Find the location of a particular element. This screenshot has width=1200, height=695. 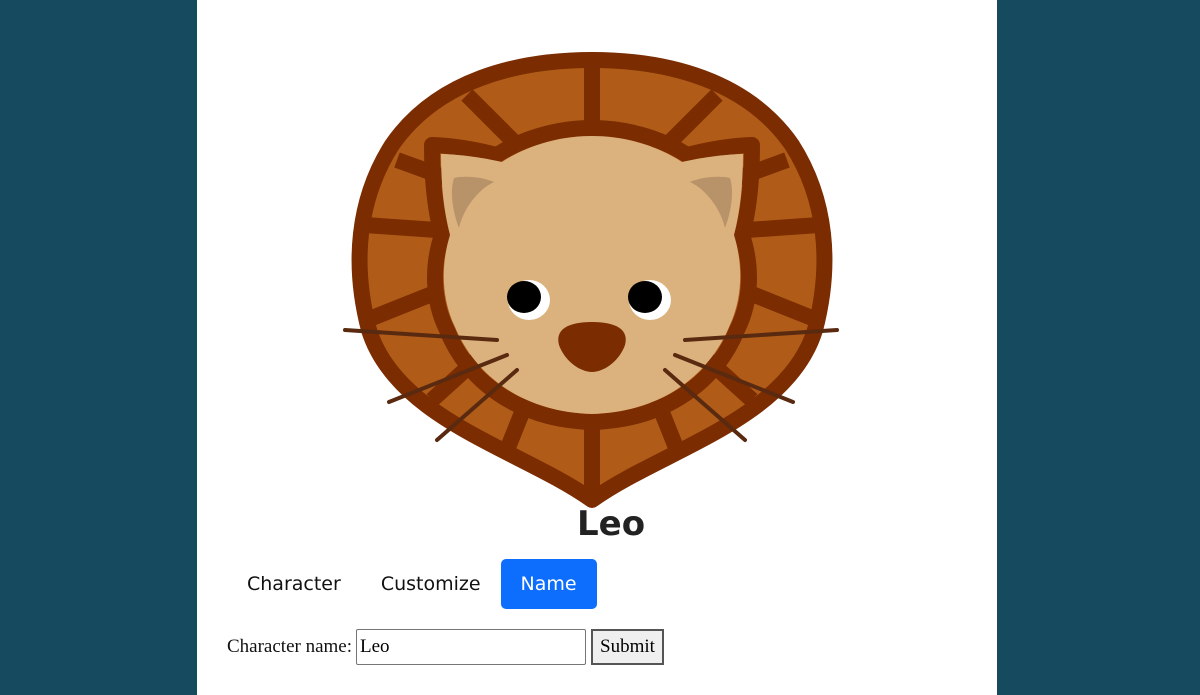

character-name-form: Character name: Submit is located at coordinates (445, 647).